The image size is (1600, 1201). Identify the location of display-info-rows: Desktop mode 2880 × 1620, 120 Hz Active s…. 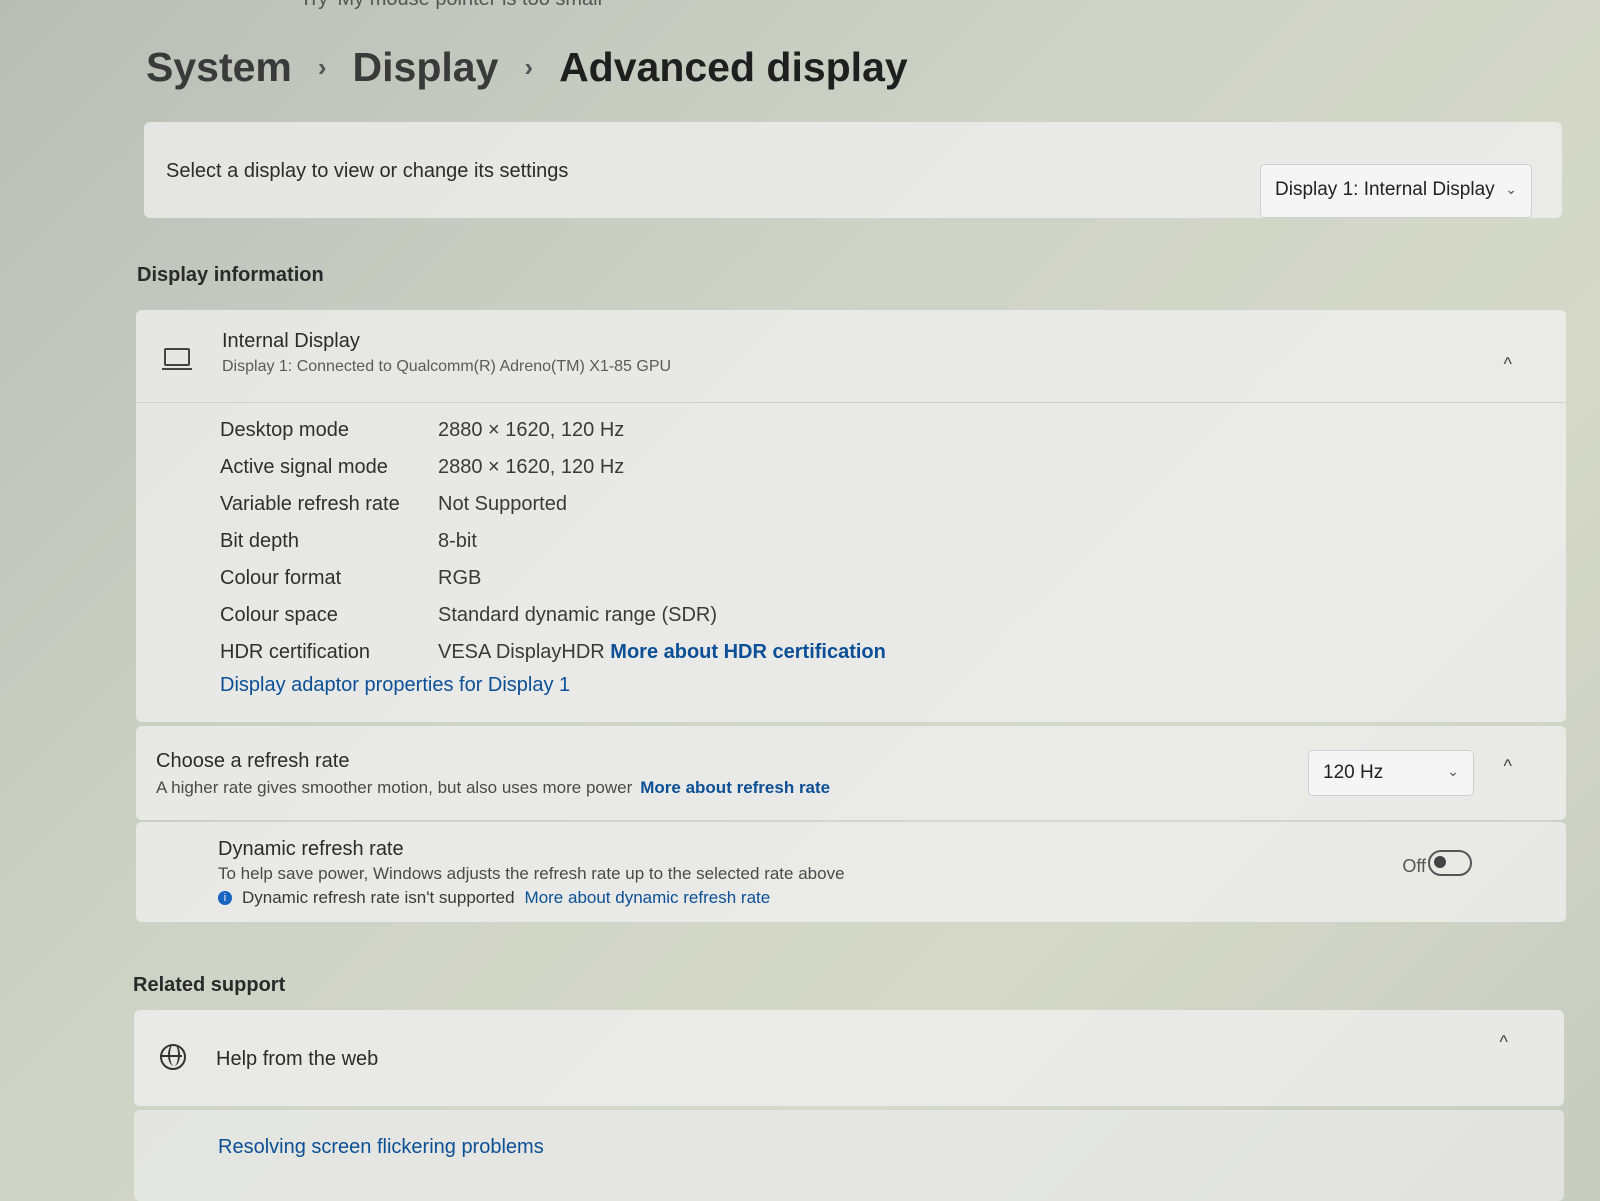
(553, 541).